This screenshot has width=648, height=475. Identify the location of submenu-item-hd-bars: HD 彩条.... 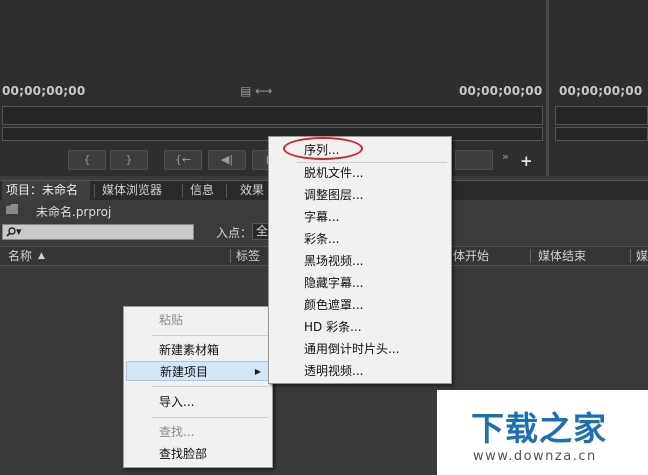
(360, 327).